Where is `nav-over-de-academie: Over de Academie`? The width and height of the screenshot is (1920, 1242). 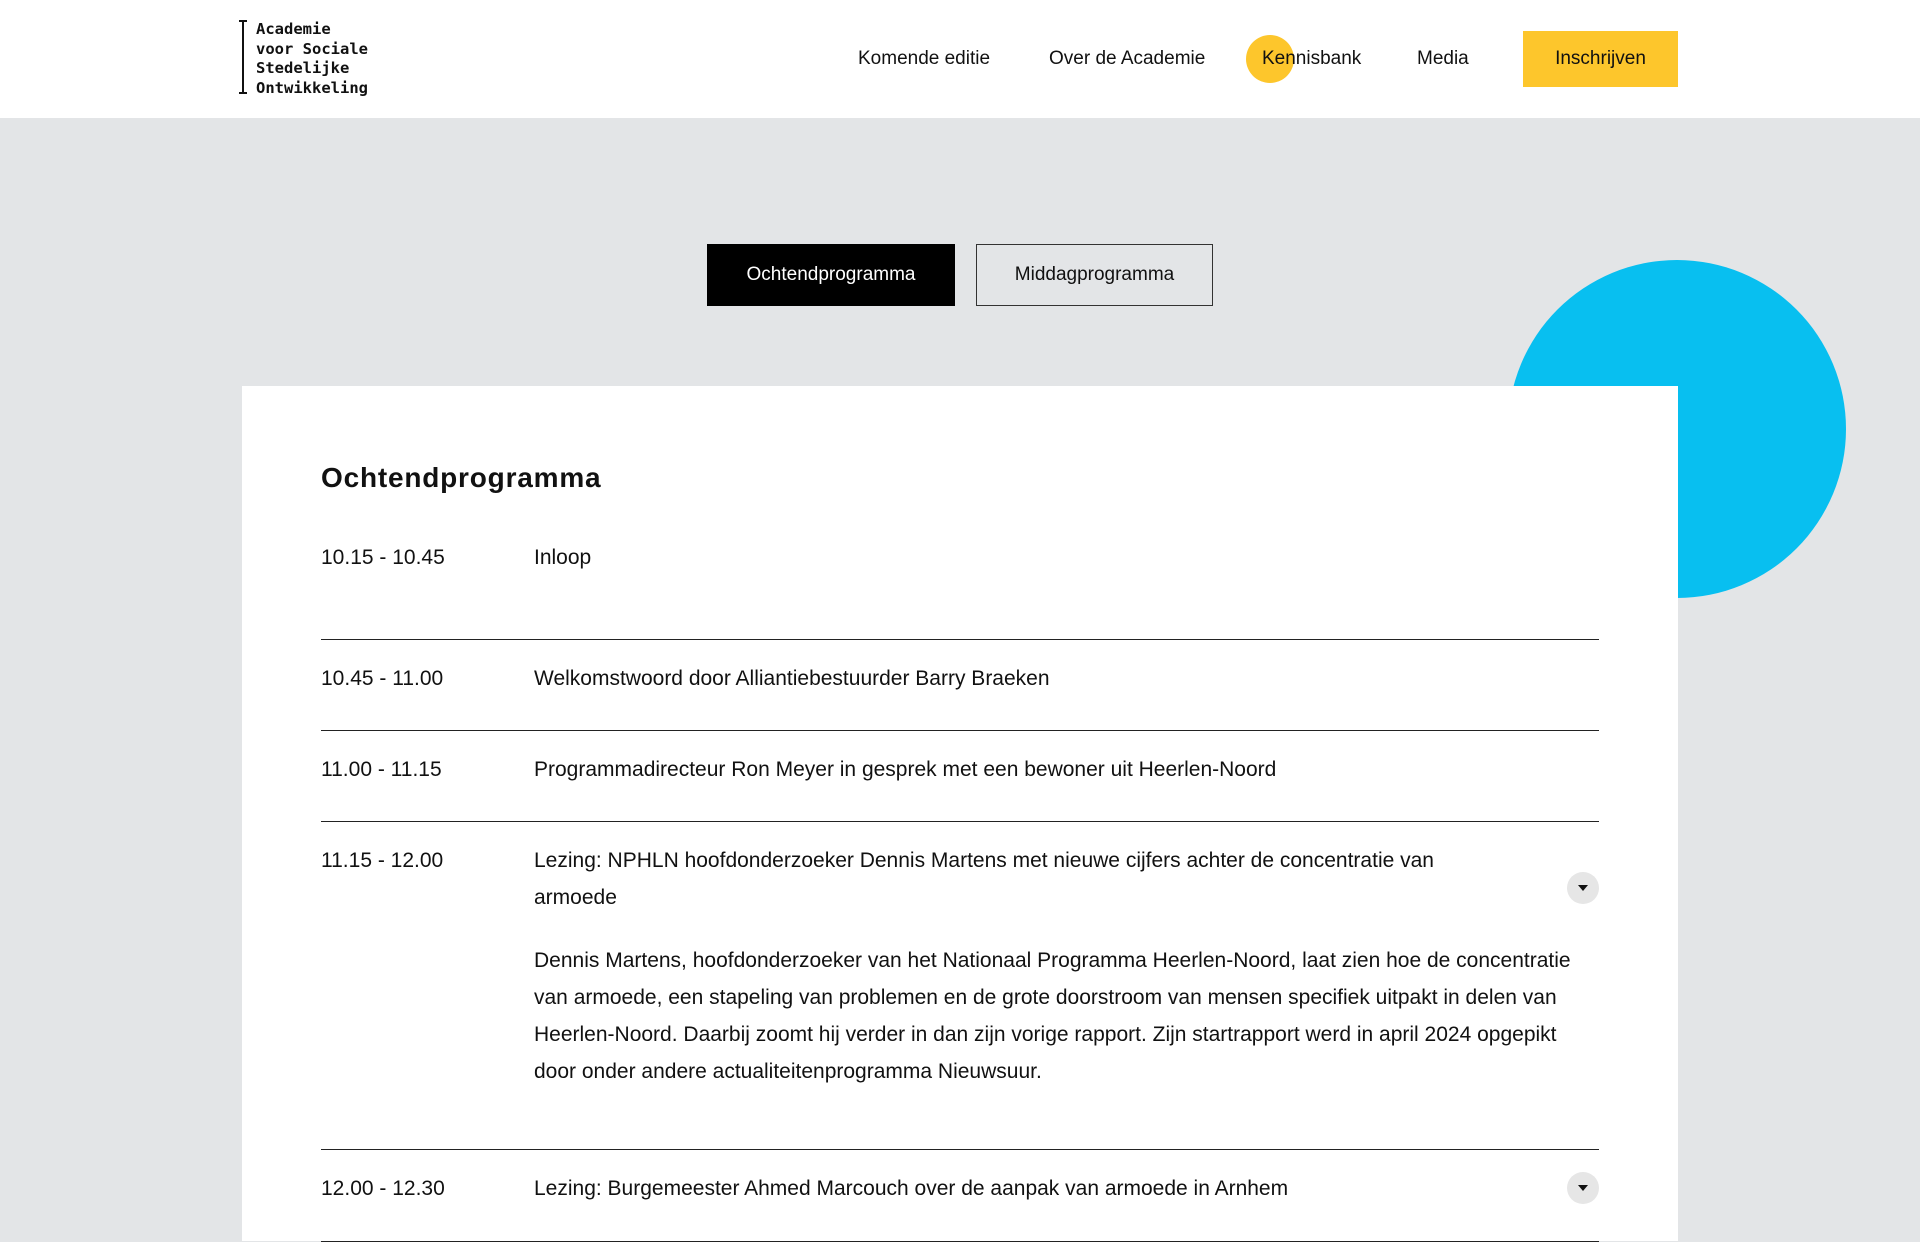
nav-over-de-academie: Over de Academie is located at coordinates (1127, 59).